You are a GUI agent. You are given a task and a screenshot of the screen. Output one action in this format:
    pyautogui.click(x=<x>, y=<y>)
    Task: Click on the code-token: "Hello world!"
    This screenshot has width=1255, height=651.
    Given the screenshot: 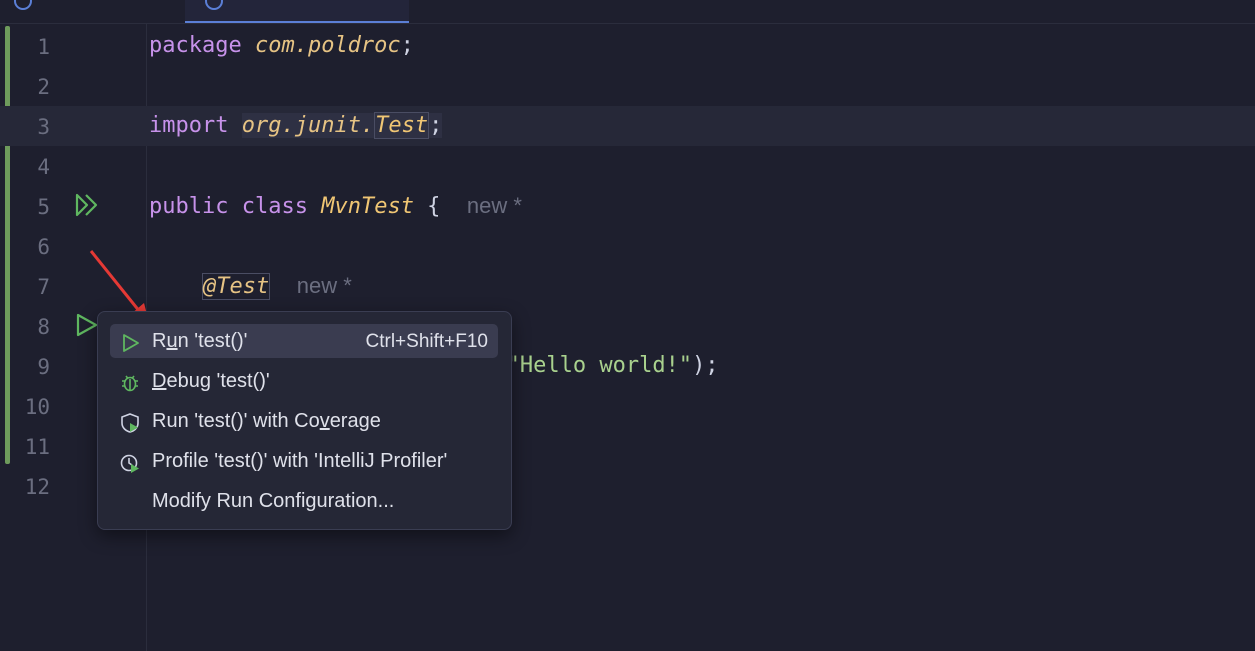 What is the action you would take?
    pyautogui.click(x=599, y=365)
    